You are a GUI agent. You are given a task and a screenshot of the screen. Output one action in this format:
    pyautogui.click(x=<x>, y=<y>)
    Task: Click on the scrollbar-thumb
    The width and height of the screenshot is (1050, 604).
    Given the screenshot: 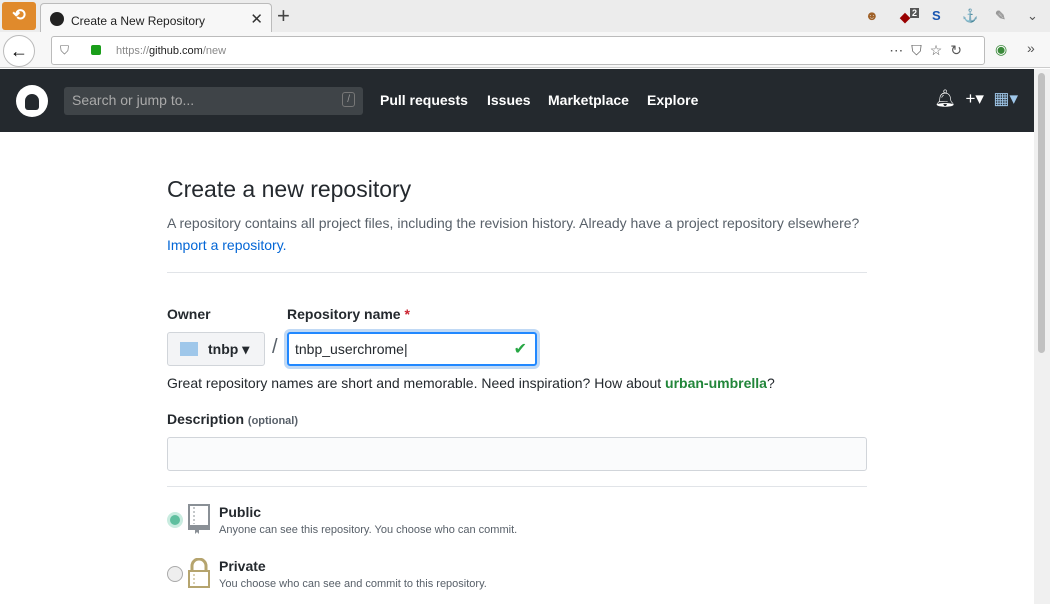 What is the action you would take?
    pyautogui.click(x=1041, y=213)
    